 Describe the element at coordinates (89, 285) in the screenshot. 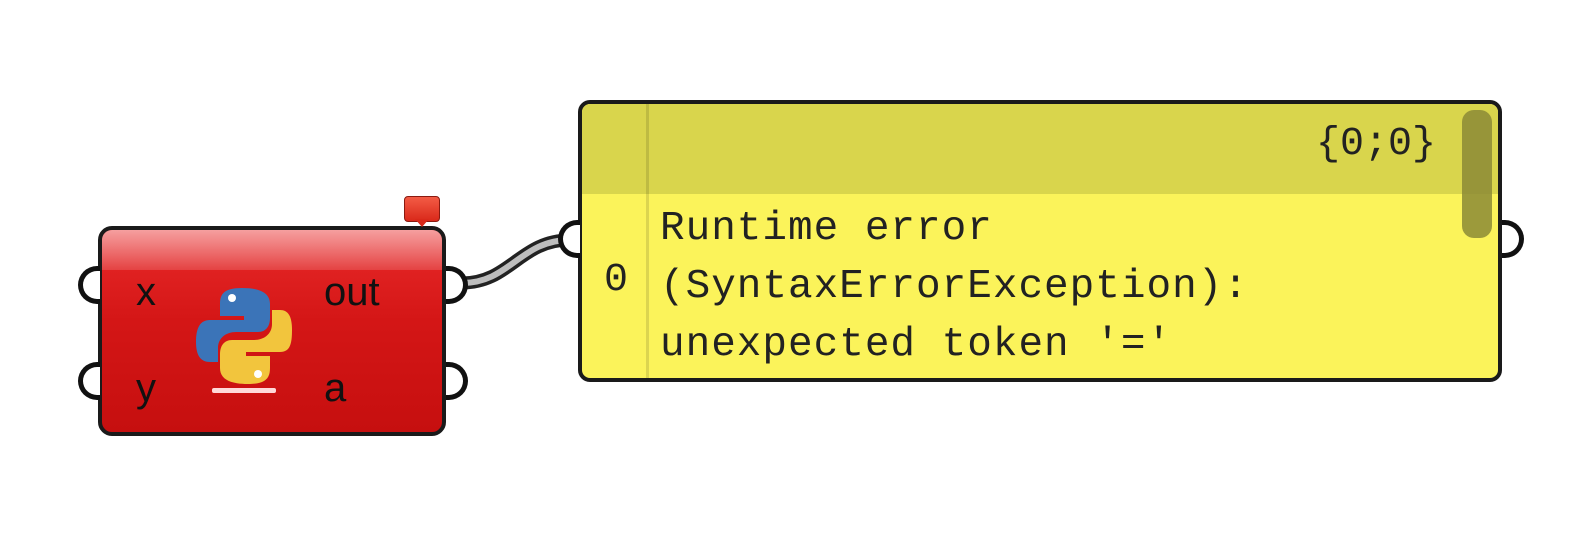

I see `input-grip-x` at that location.